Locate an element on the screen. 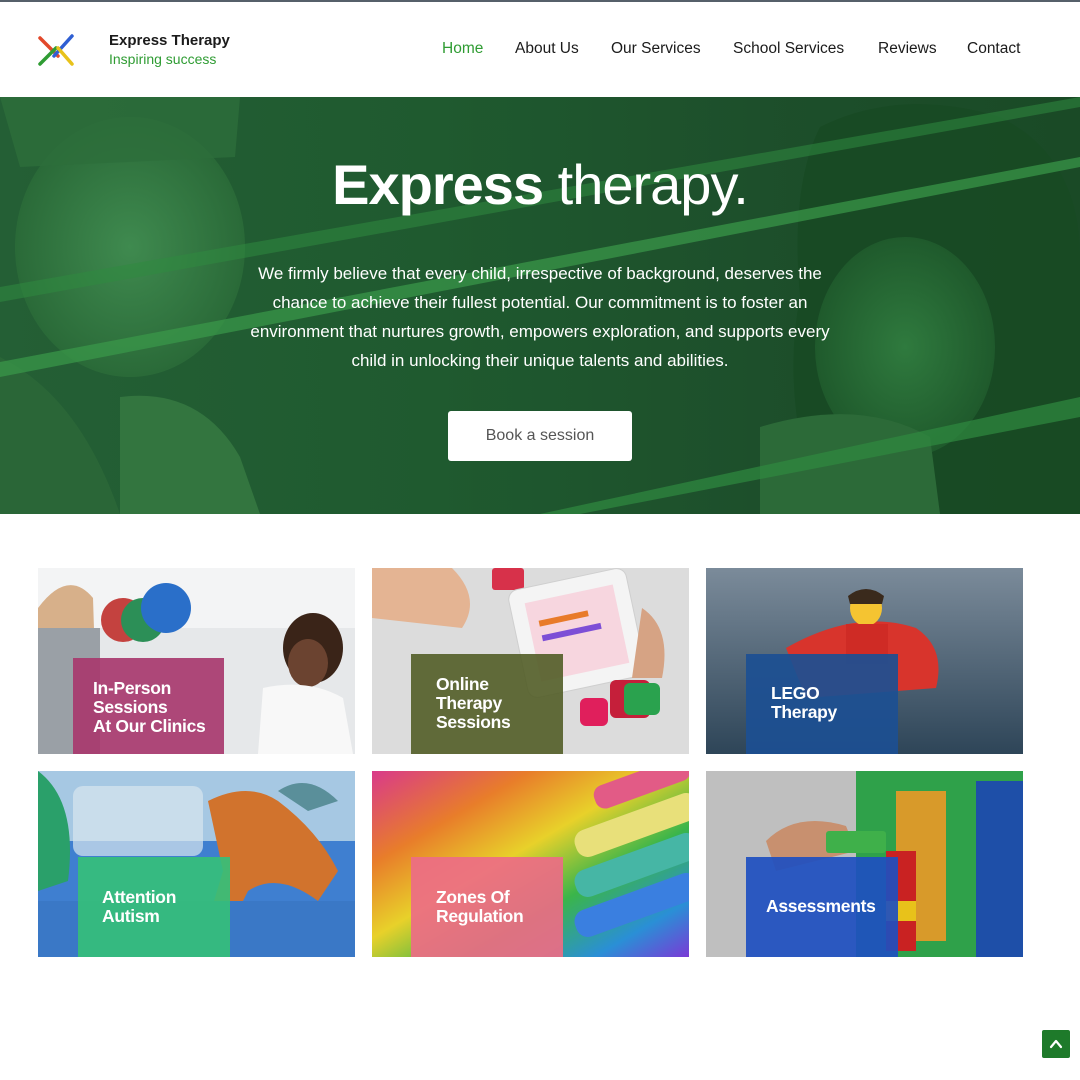 The height and width of the screenshot is (1080, 1080). label-line: At Our Clinics is located at coordinates (149, 726).